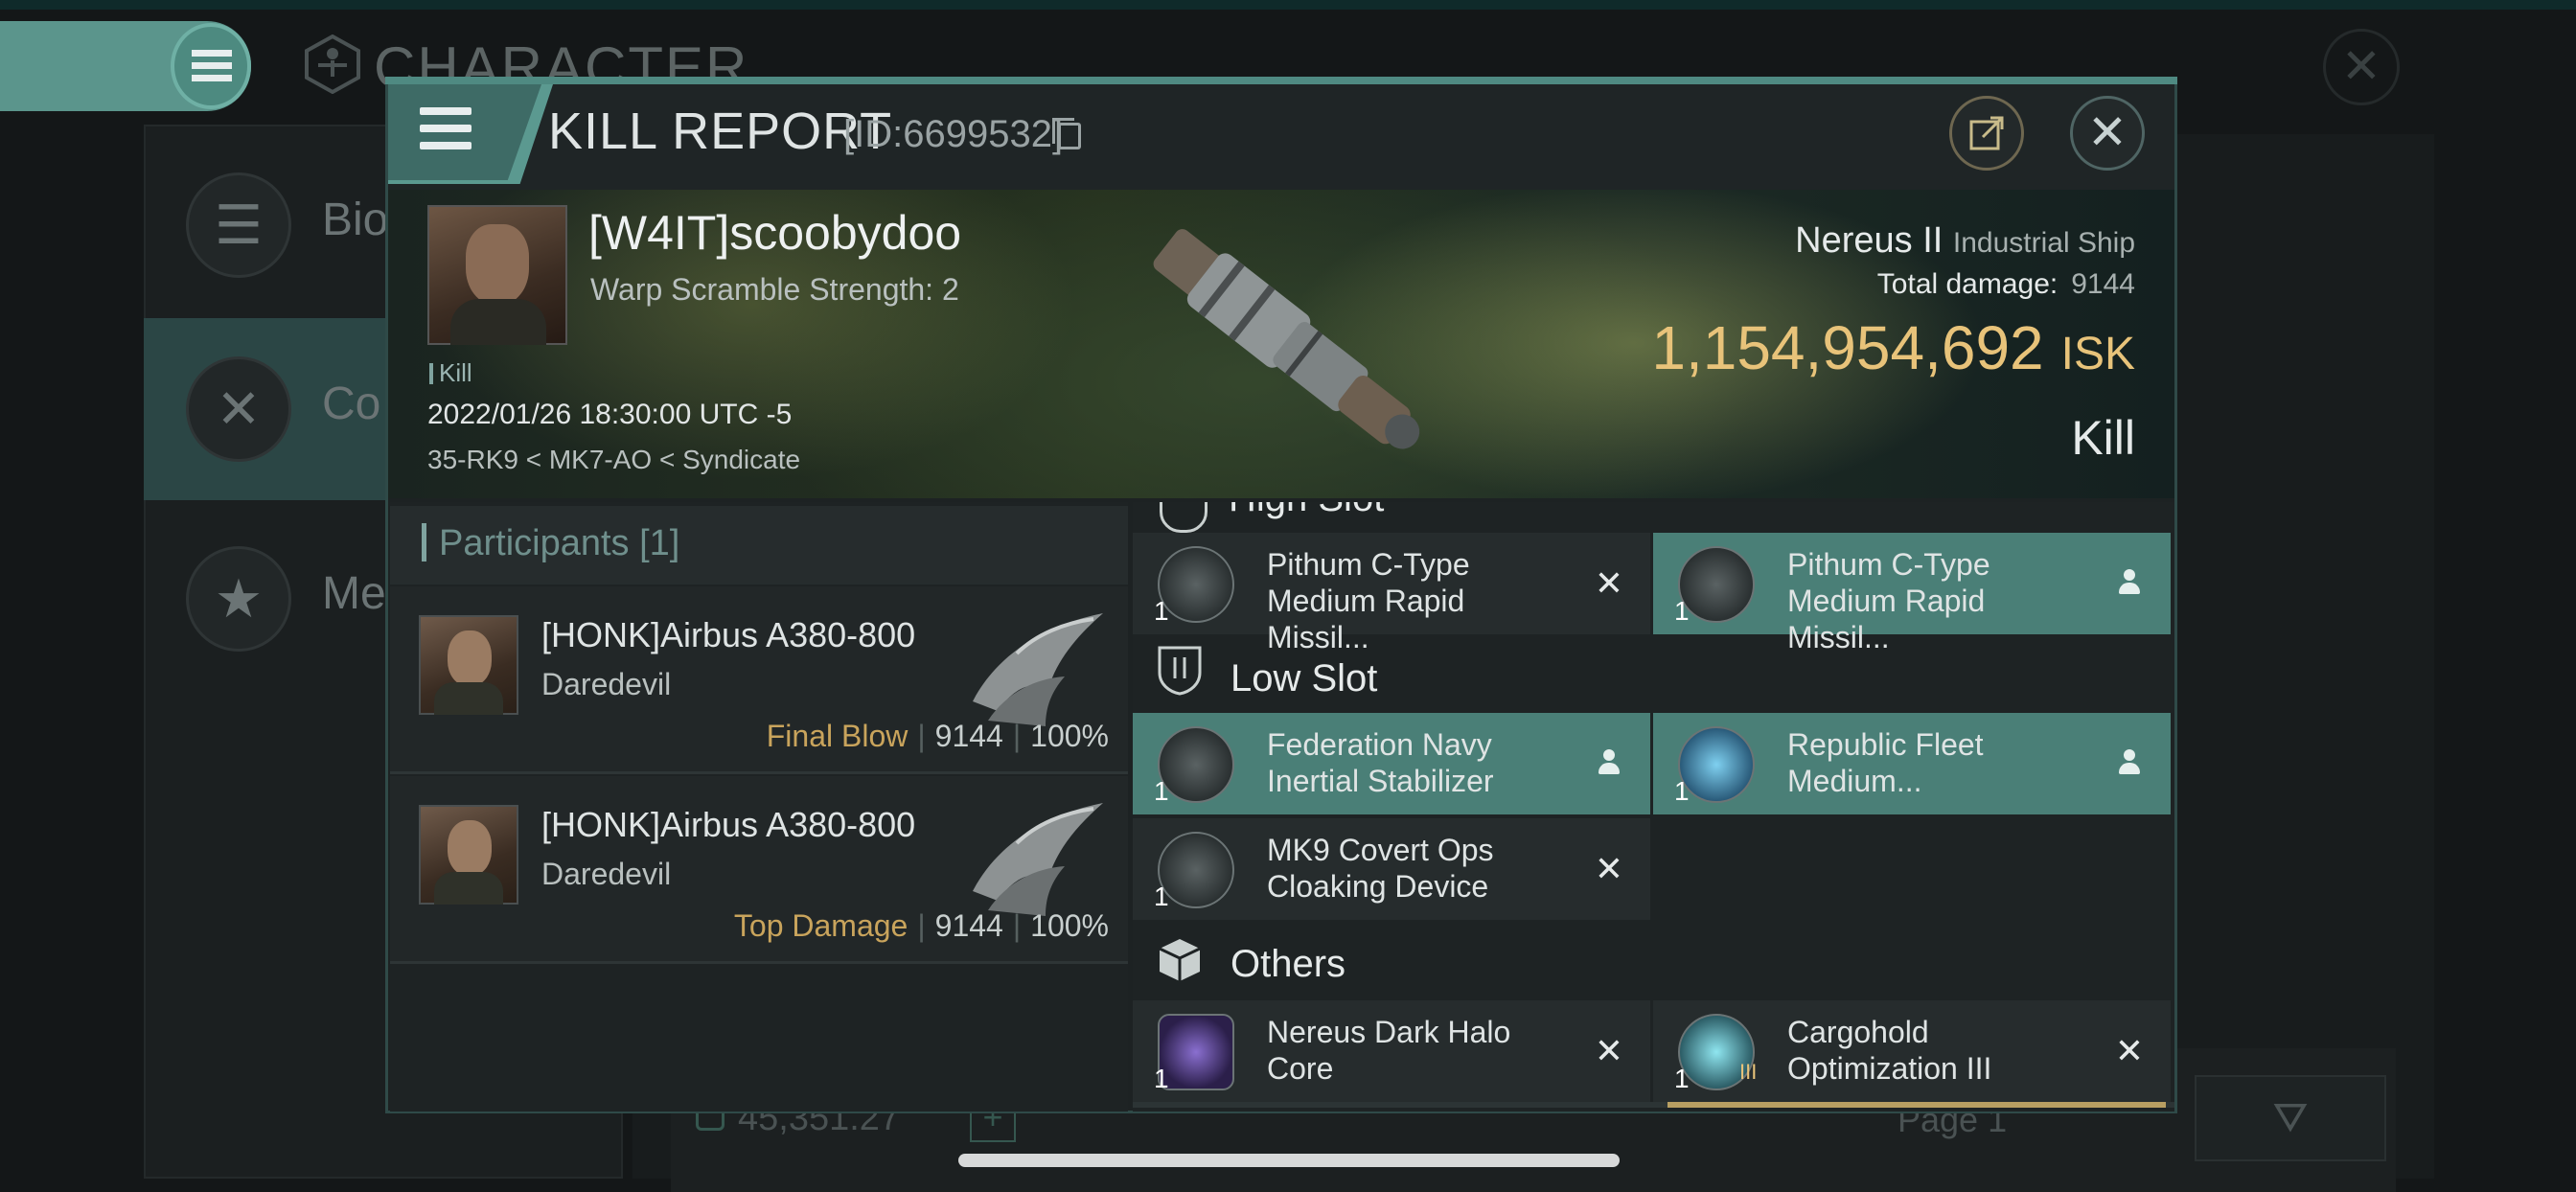 The width and height of the screenshot is (2576, 1192). What do you see at coordinates (1748, 1072) in the screenshot?
I see `tech-level-badge: III` at bounding box center [1748, 1072].